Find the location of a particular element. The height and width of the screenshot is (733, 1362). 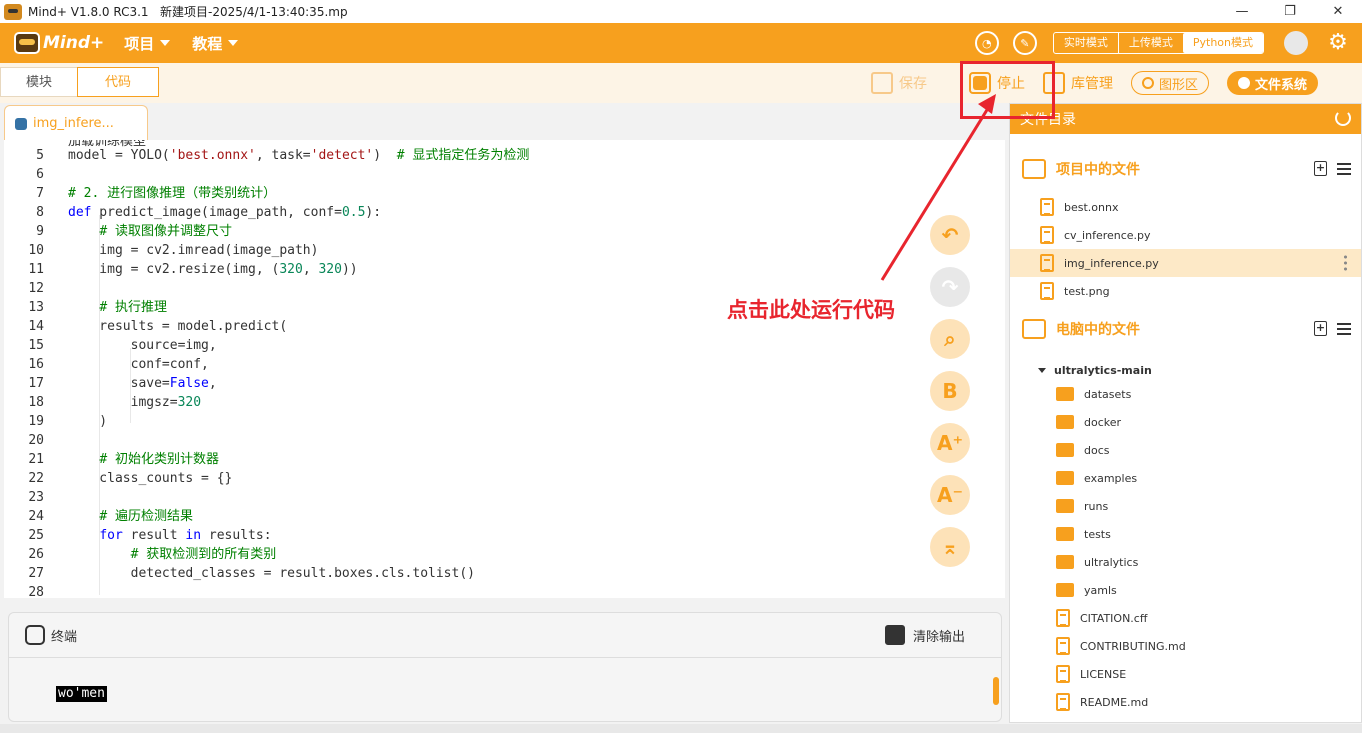

code-token: 'best.onnx' is located at coordinates (212, 155).